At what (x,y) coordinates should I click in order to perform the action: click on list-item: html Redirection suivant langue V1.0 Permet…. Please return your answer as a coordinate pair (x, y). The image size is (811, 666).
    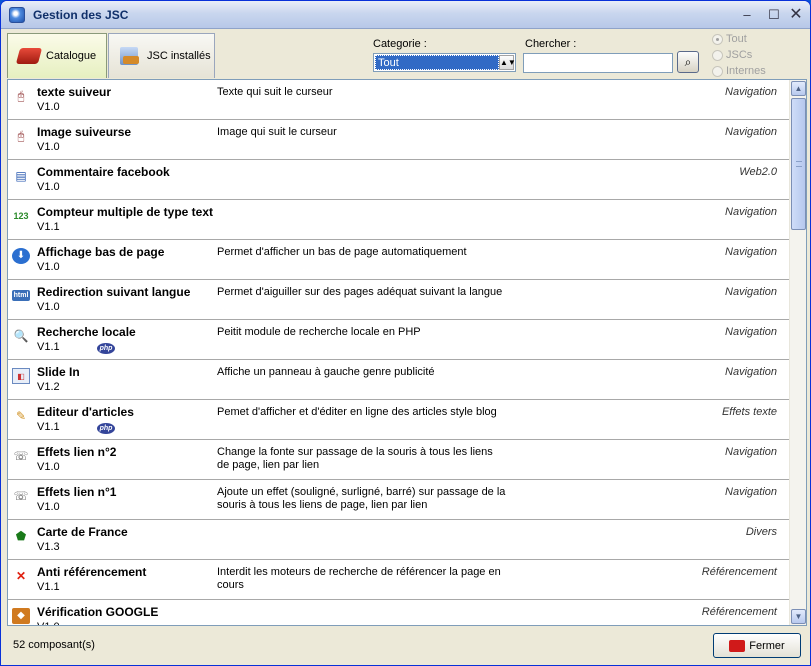
    Looking at the image, I should click on (398, 300).